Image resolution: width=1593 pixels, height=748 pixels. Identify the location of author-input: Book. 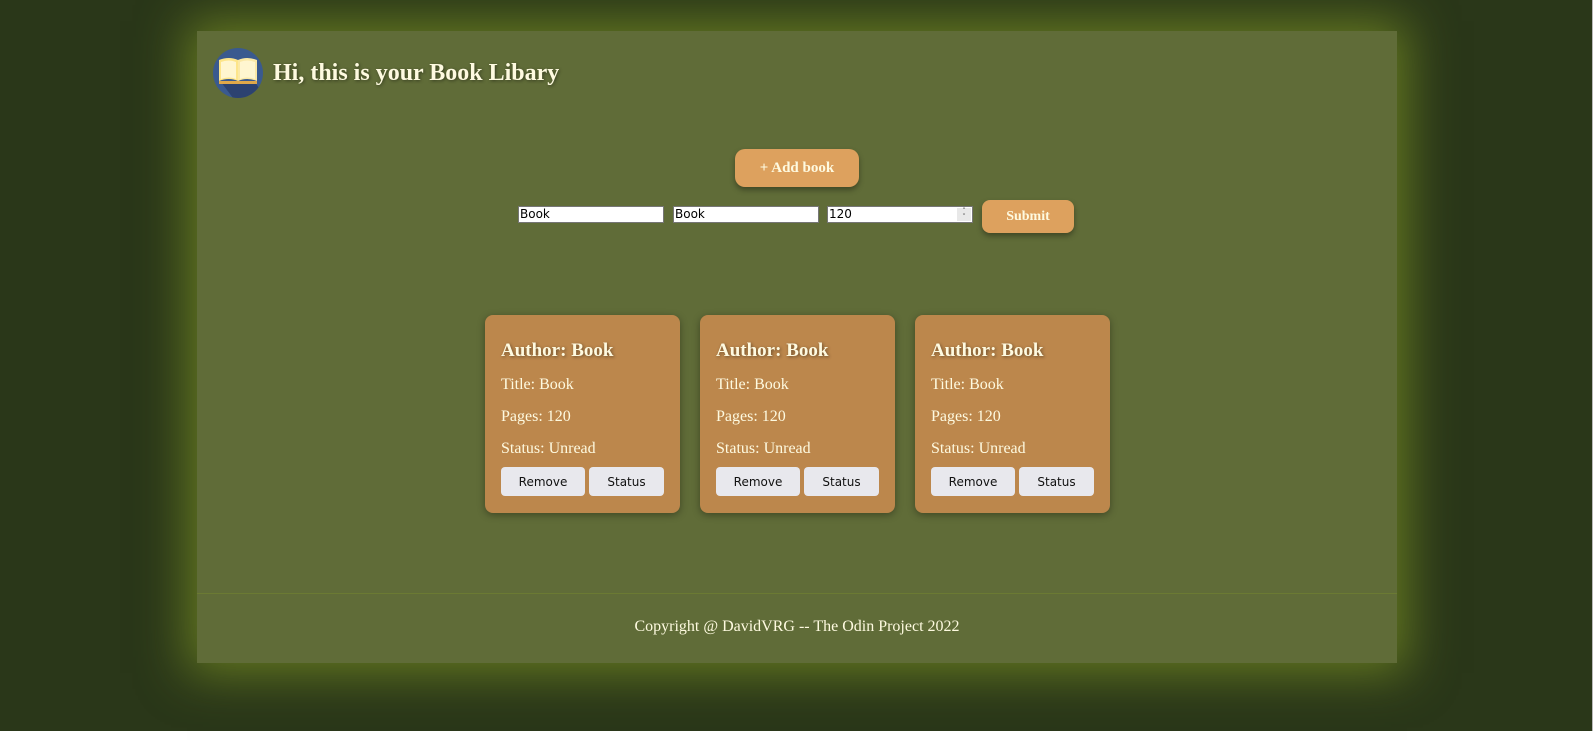
(591, 214).